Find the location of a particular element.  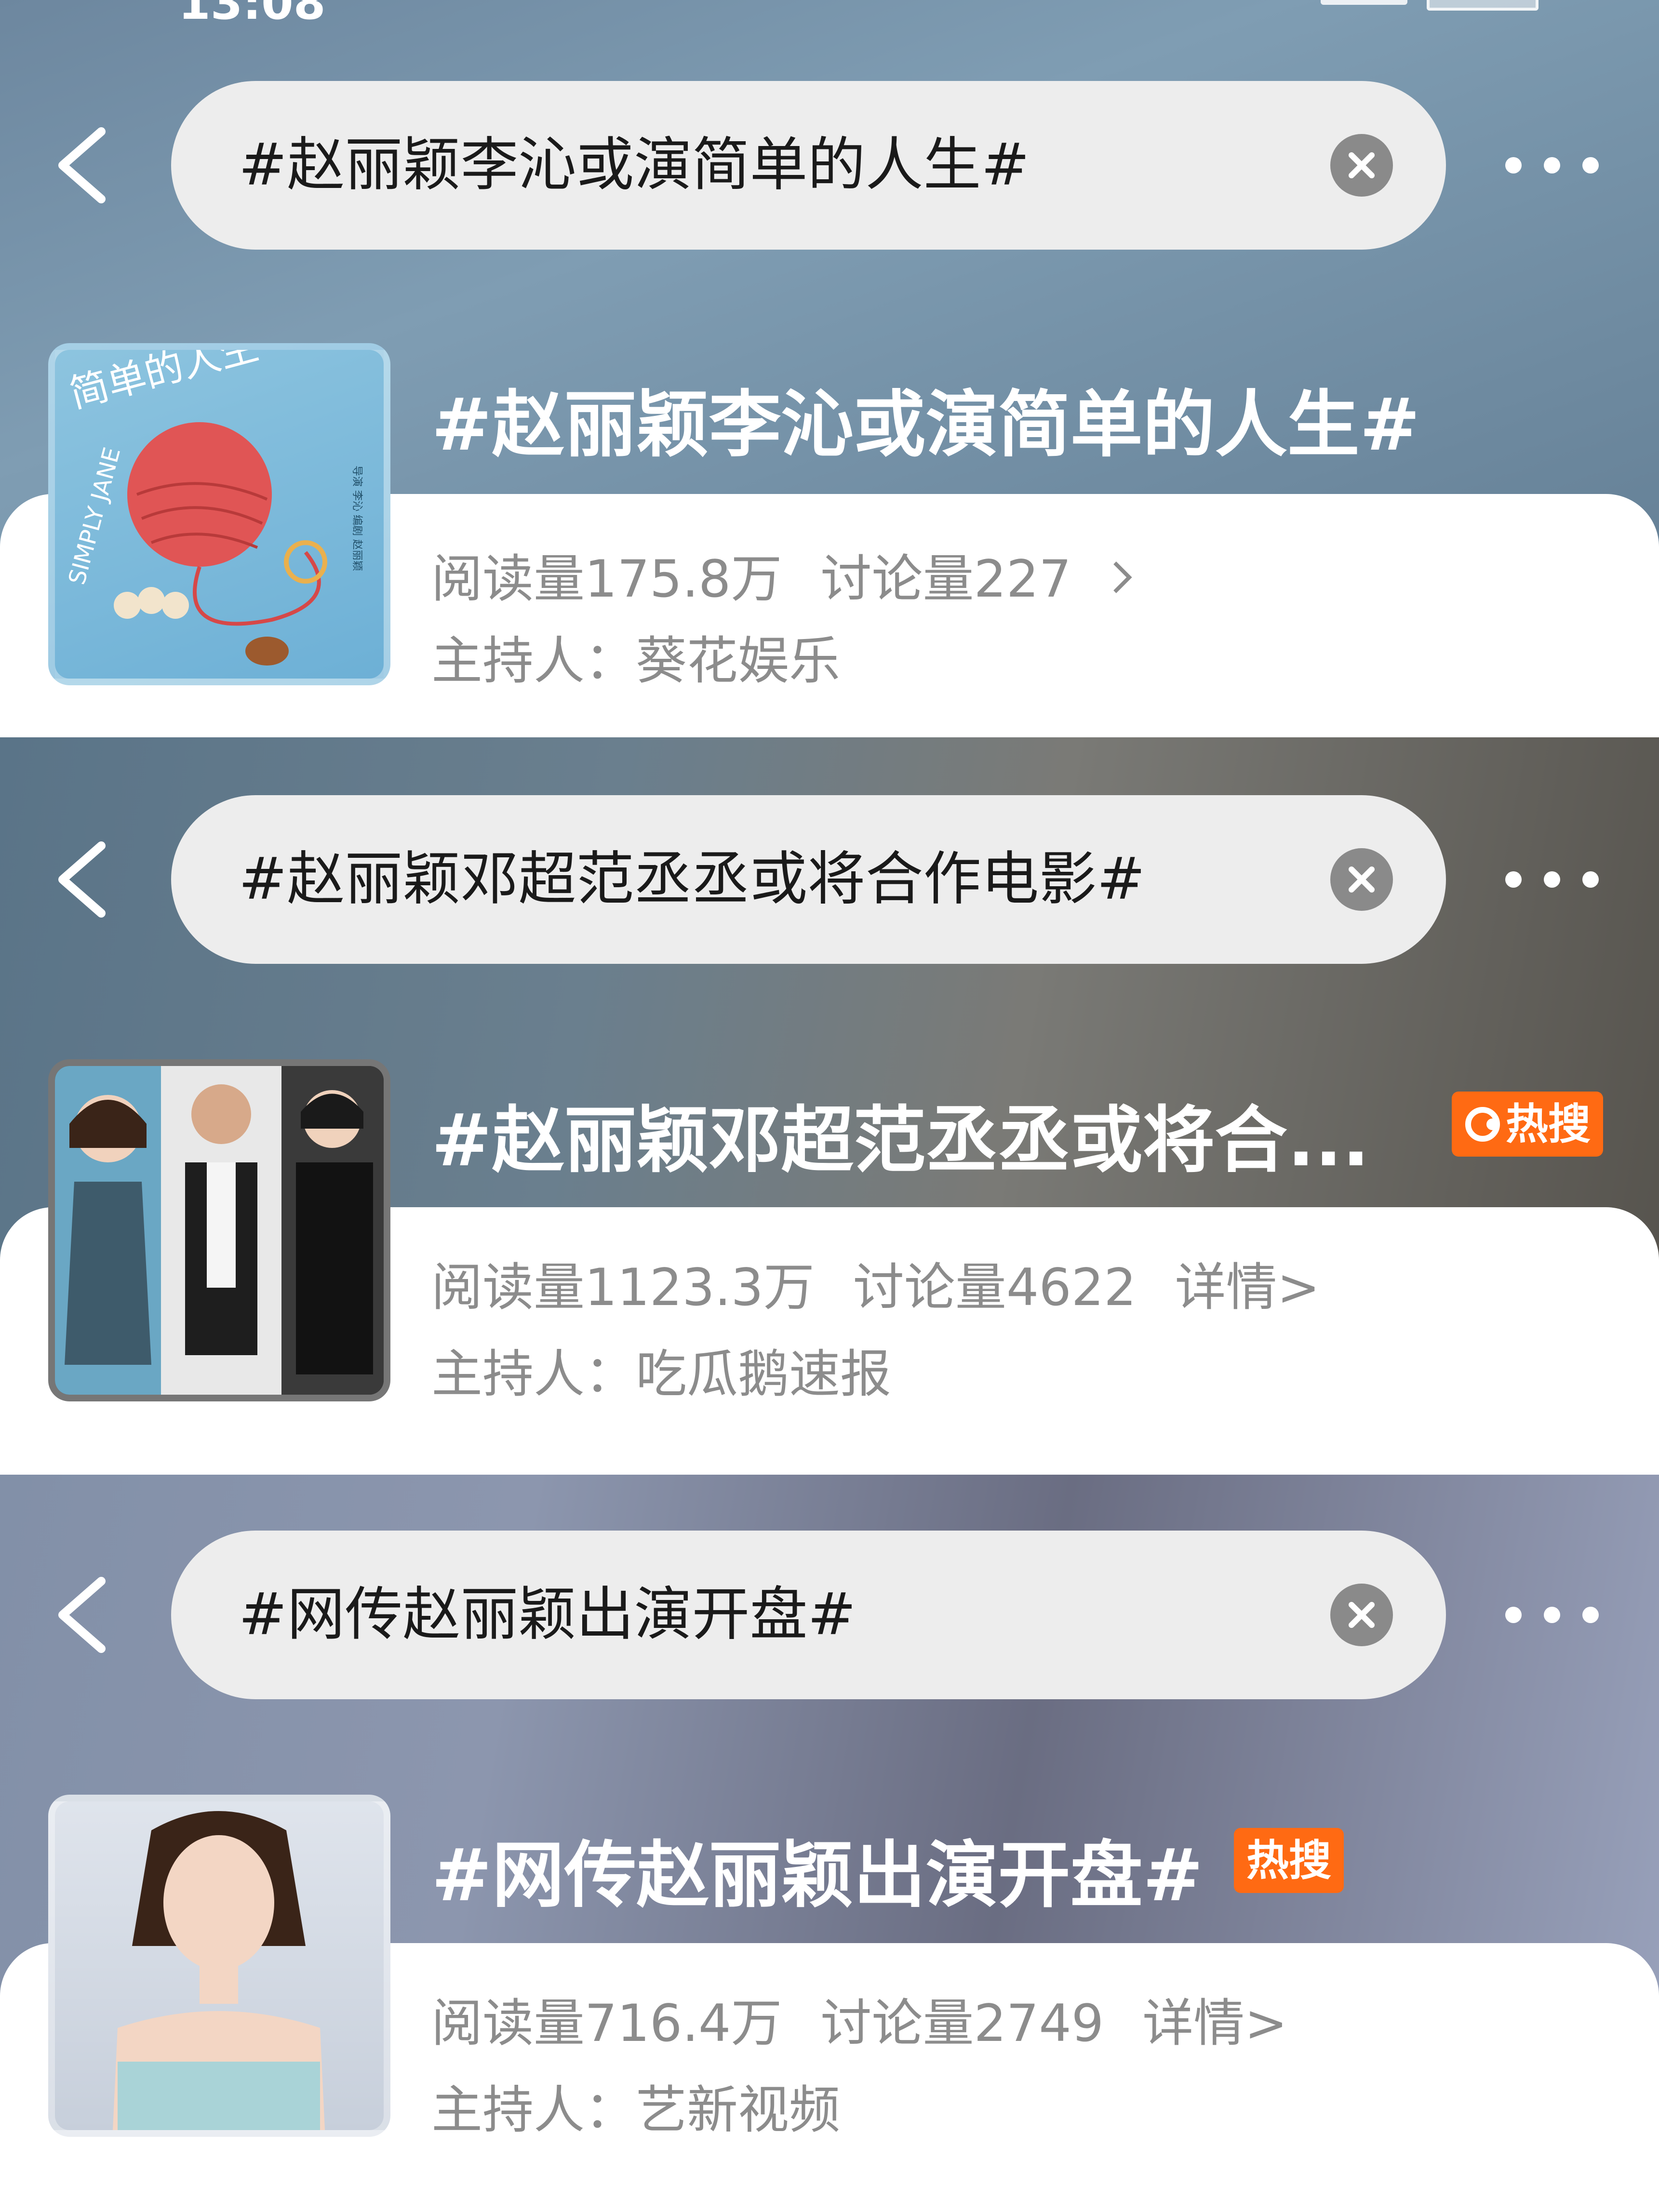

poster-credits: 导演 李沁 编剧 赵丽颖 is located at coordinates (357, 518).